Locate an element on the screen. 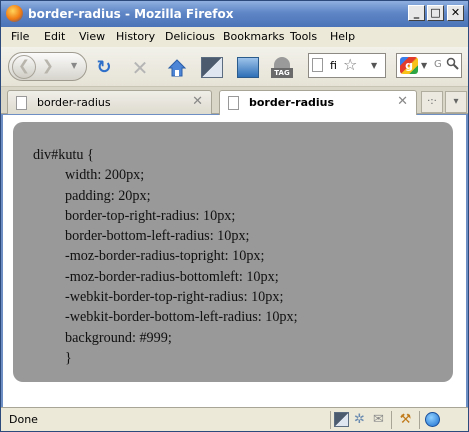 This screenshot has height=432, width=469. menu-view: View is located at coordinates (92, 36).